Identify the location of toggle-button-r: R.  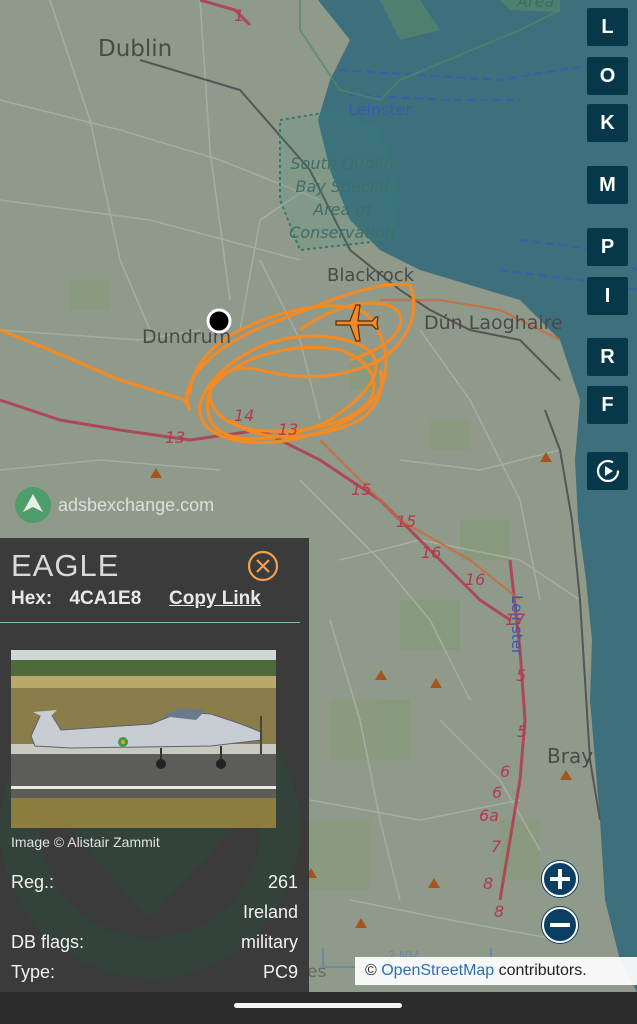
(607, 357).